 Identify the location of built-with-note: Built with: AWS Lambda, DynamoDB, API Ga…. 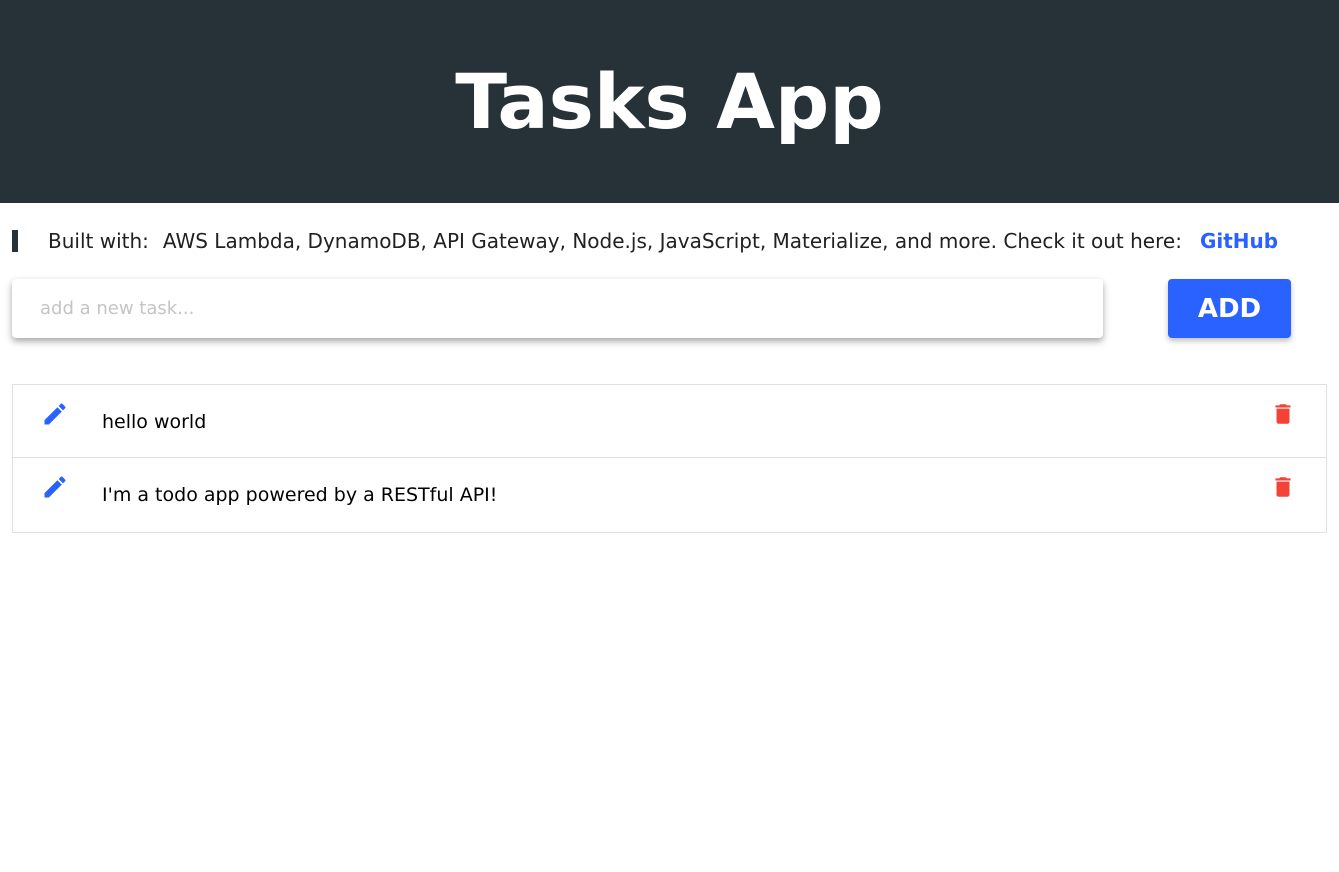
(645, 241).